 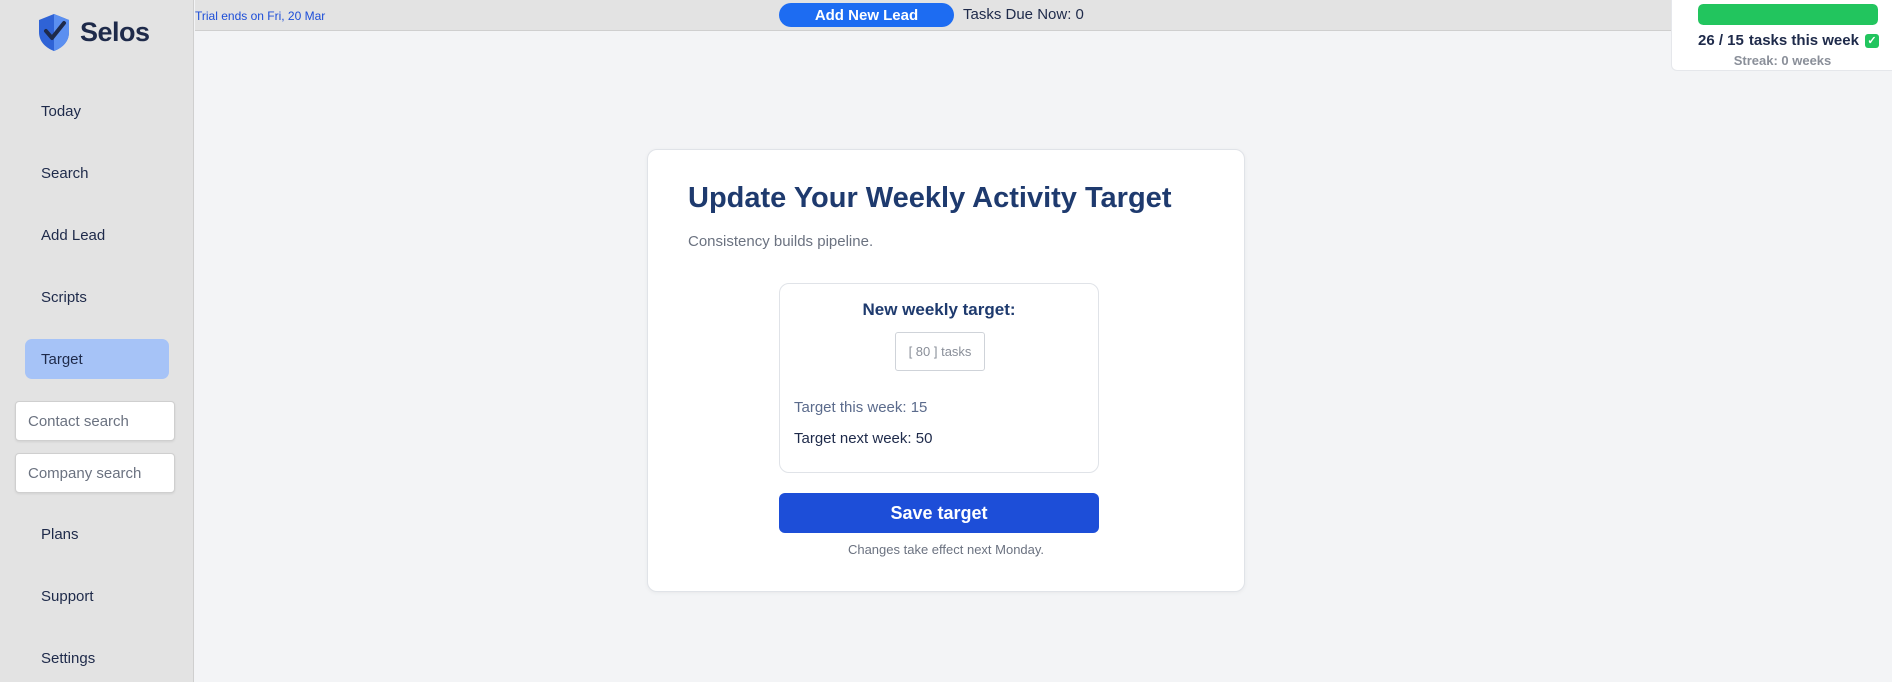 I want to click on progress-bar, so click(x=1788, y=14).